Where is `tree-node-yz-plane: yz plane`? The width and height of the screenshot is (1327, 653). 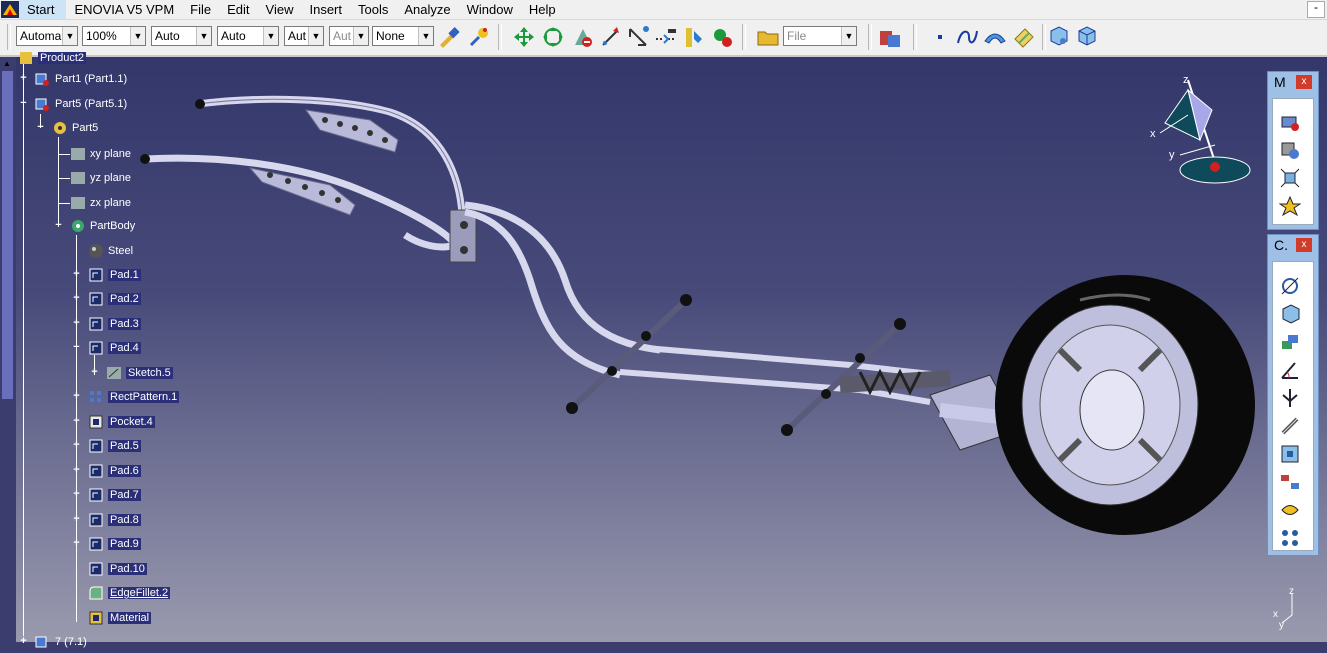 tree-node-yz-plane: yz plane is located at coordinates (100, 178).